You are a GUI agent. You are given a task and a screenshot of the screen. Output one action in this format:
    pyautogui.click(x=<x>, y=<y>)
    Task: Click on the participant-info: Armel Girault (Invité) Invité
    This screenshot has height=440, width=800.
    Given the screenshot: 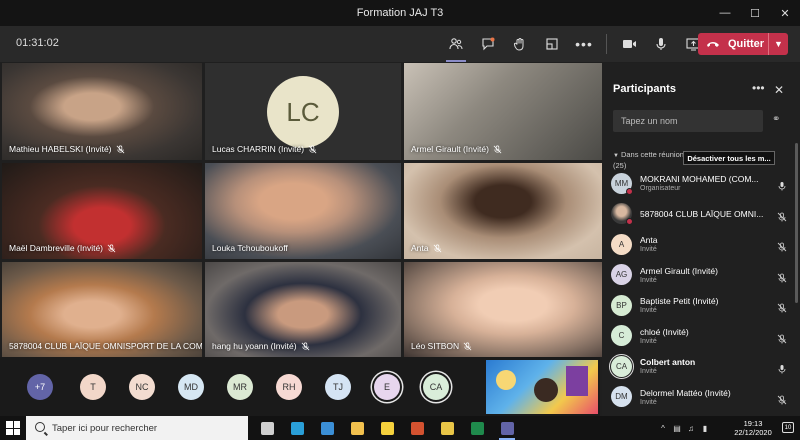 What is the action you would take?
    pyautogui.click(x=711, y=275)
    